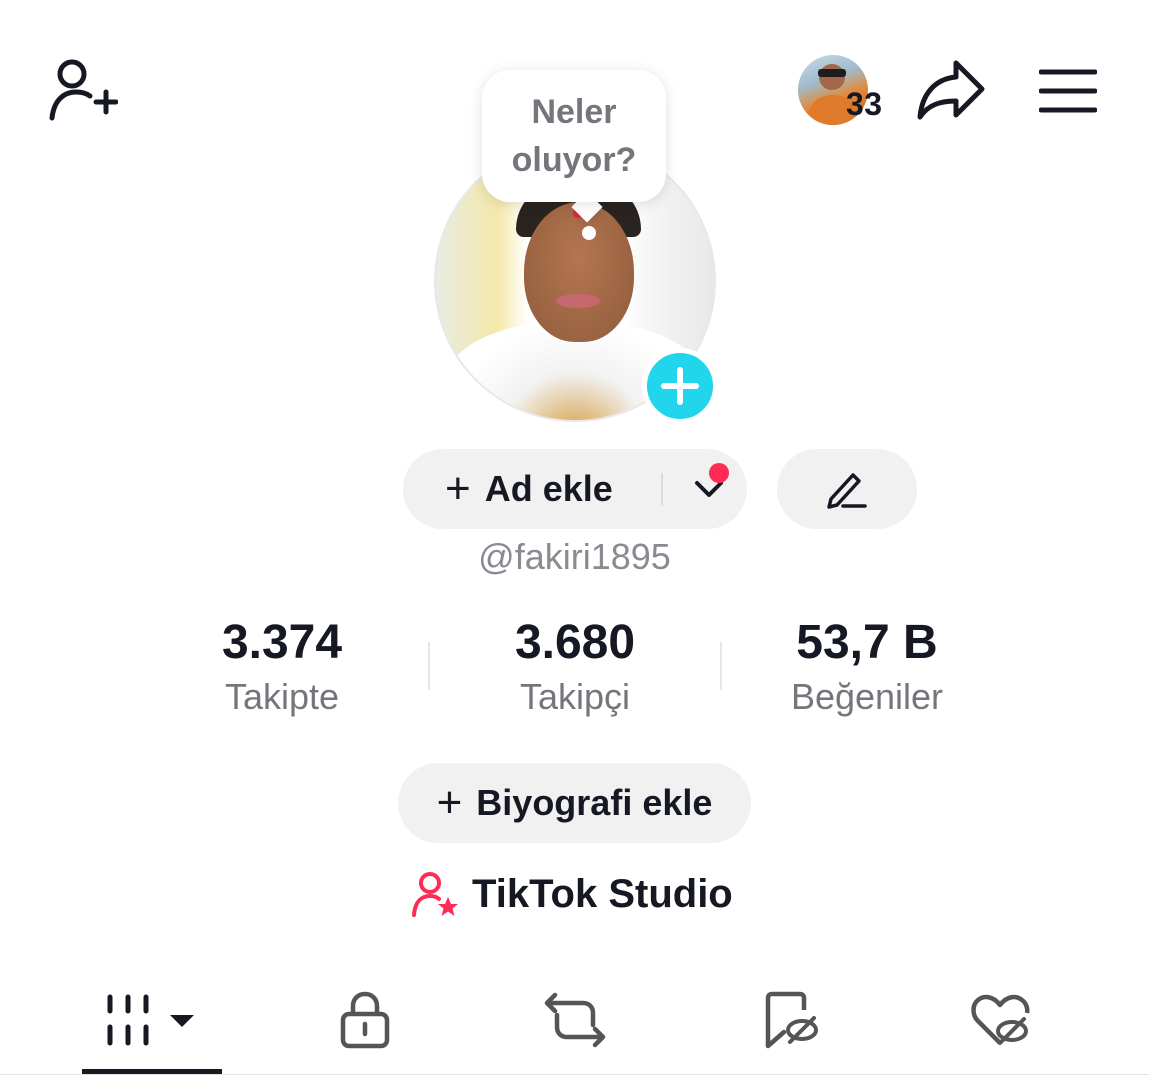 The height and width of the screenshot is (1080, 1149). I want to click on friends-count: 33, so click(864, 104).